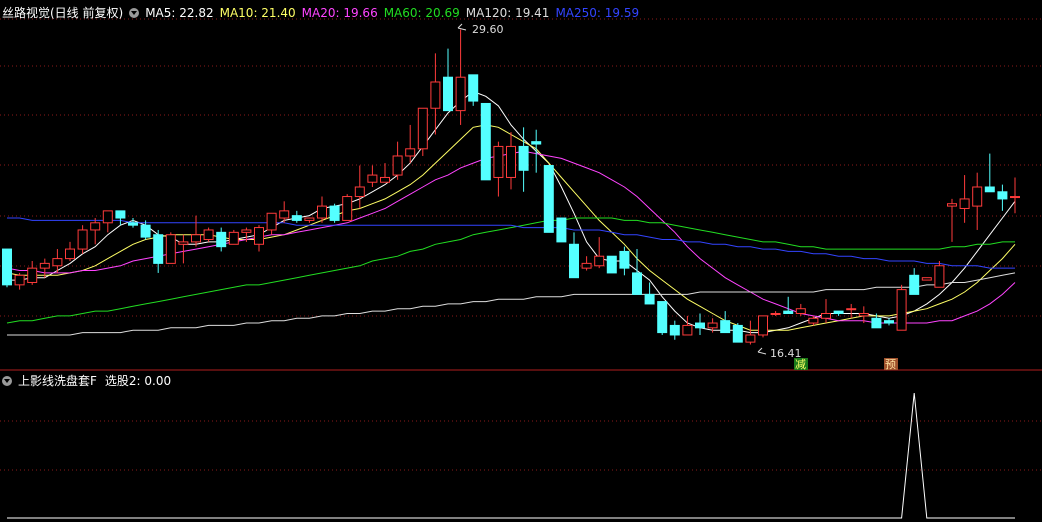 This screenshot has height=522, width=1042. Describe the element at coordinates (179, 13) in the screenshot. I see `ma5-label: MA5: 22.82` at that location.